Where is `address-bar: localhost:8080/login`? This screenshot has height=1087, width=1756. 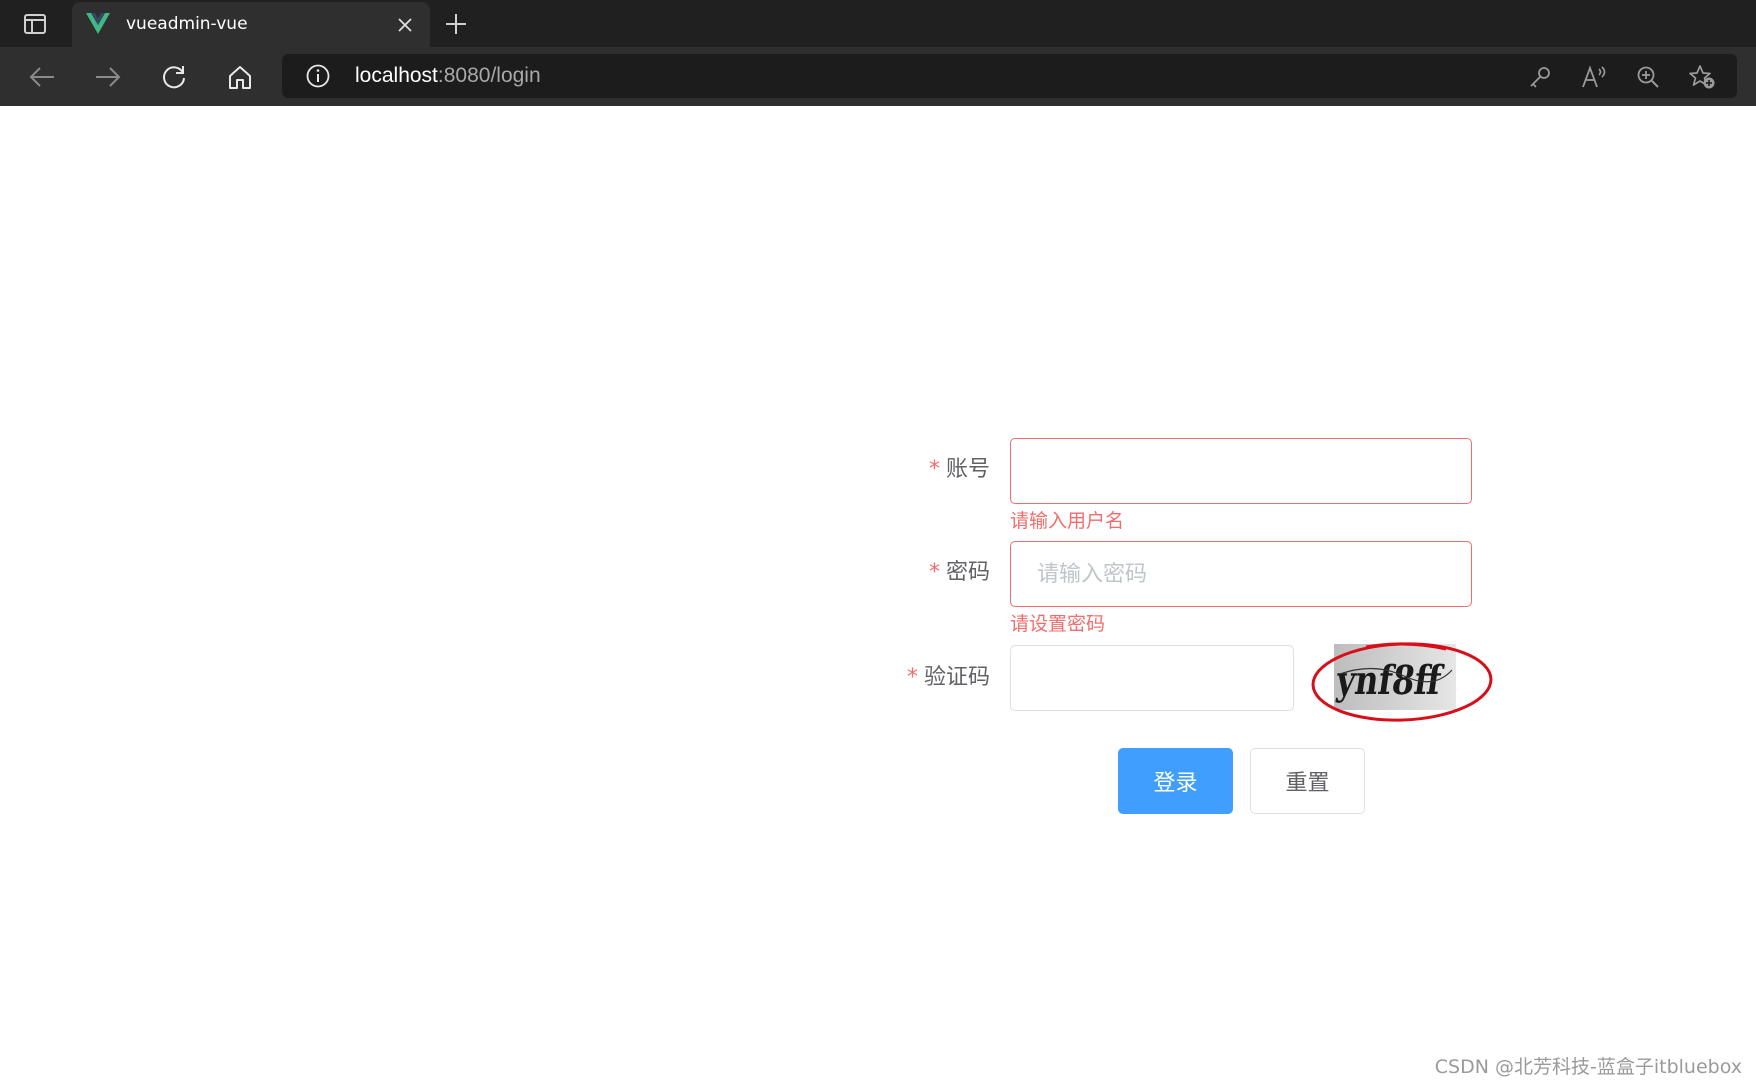
address-bar: localhost:8080/login is located at coordinates (1009, 76).